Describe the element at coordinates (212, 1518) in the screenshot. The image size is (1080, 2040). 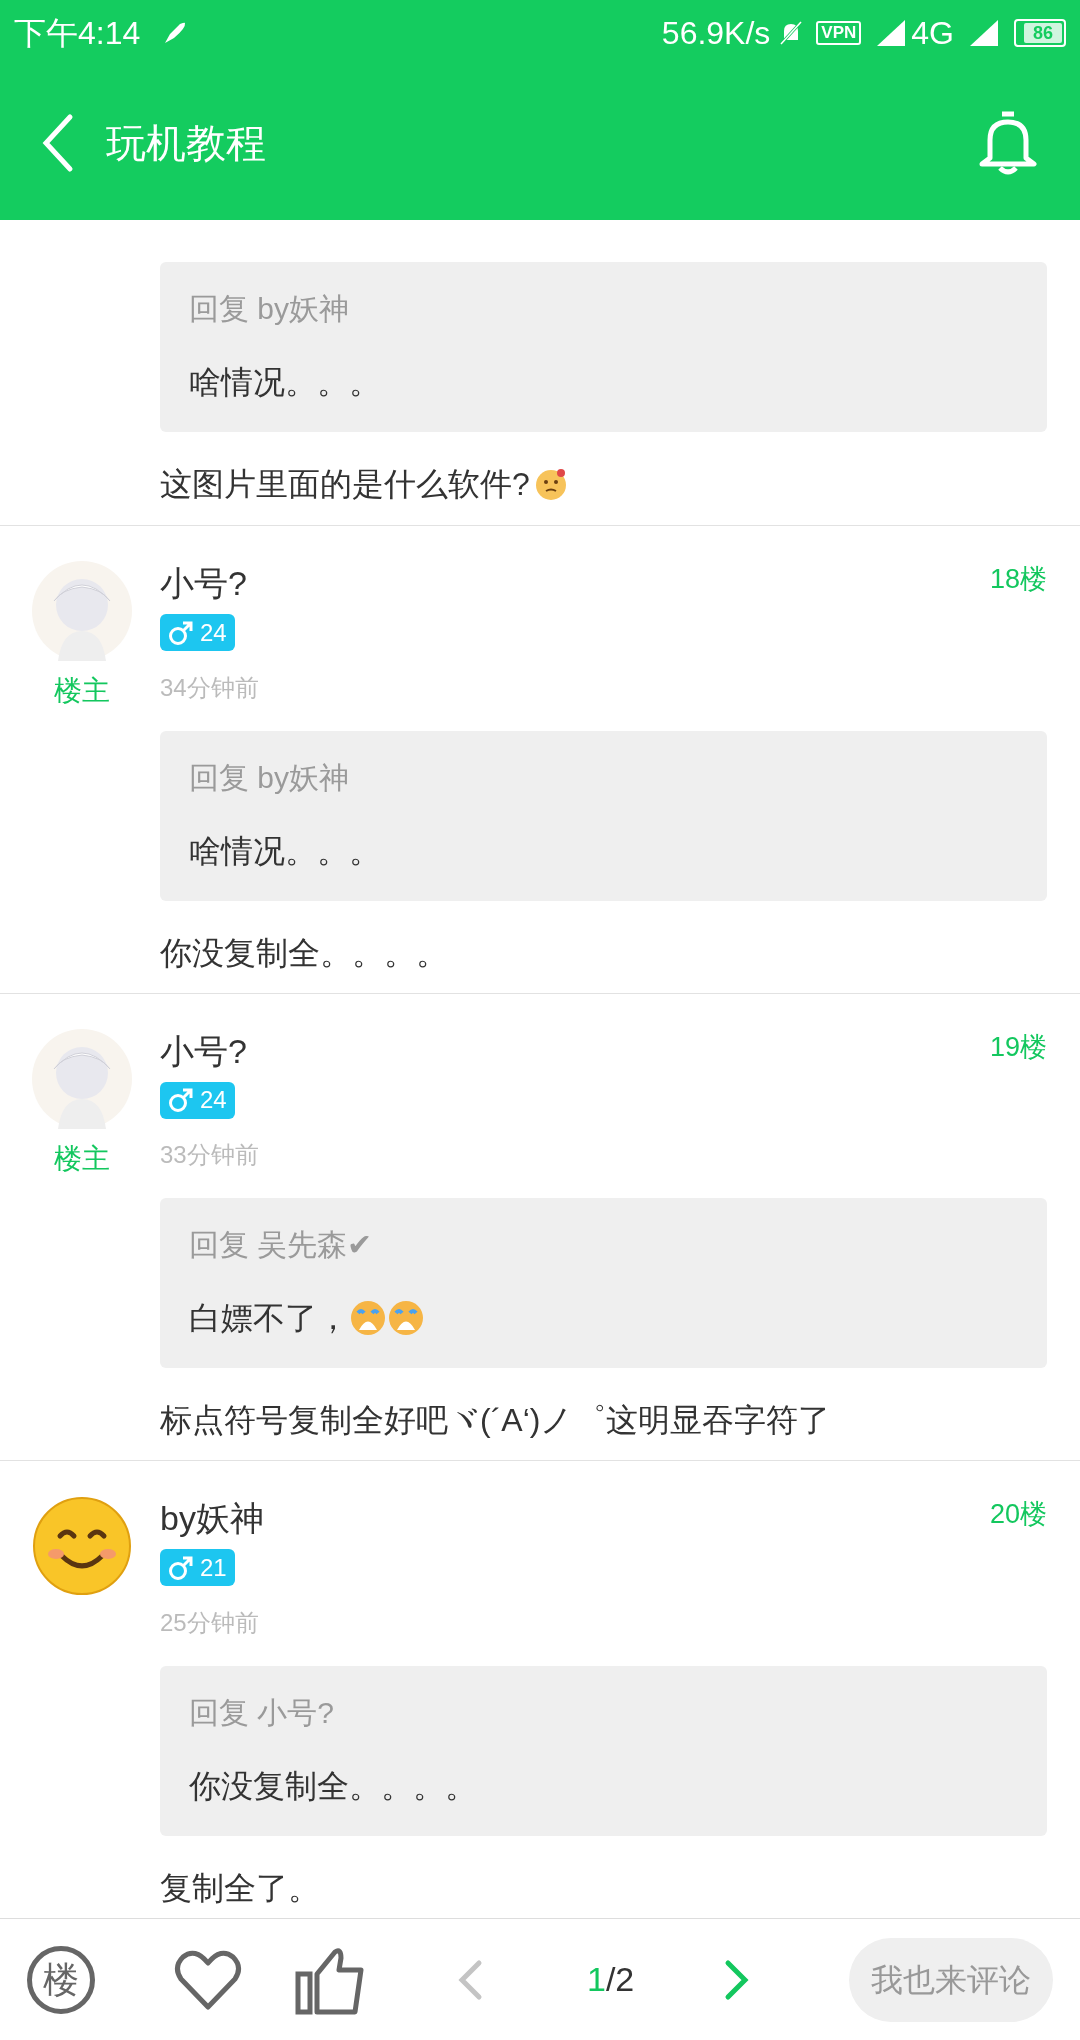
I see `username: by妖神` at that location.